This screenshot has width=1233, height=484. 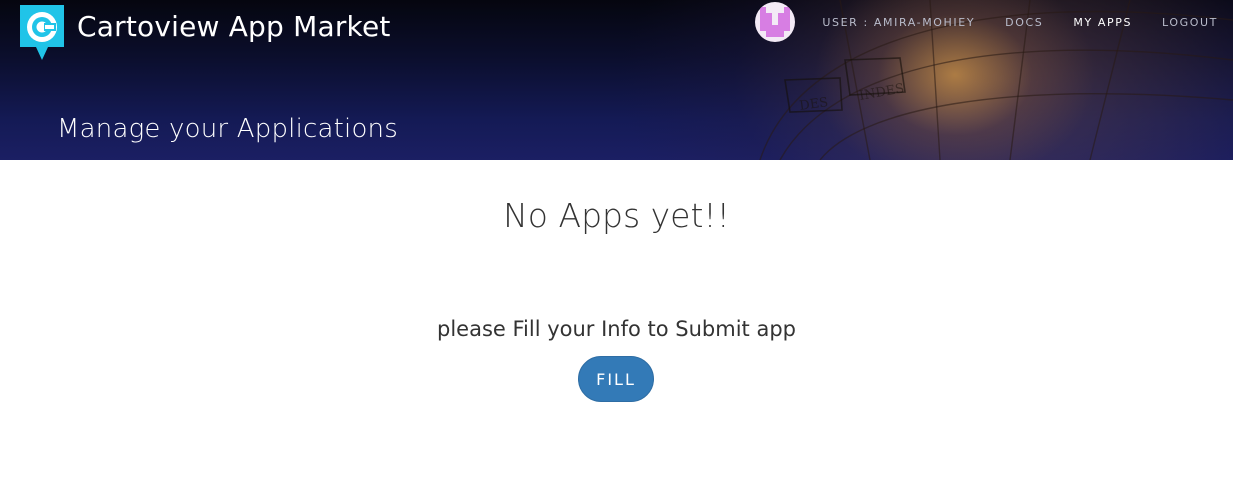 I want to click on identicon-icon, so click(x=775, y=22).